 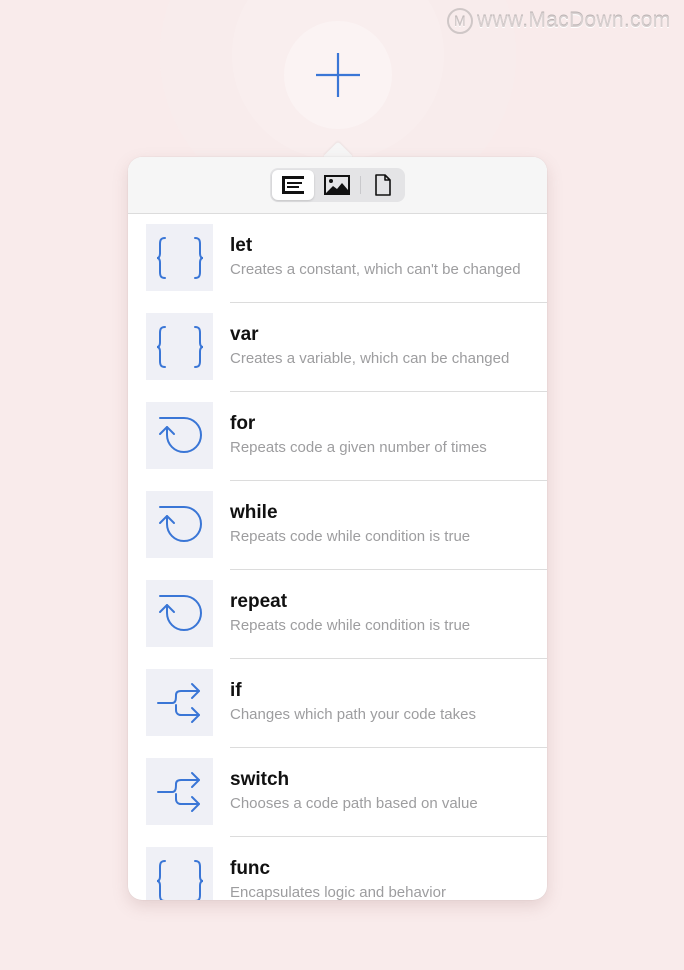 What do you see at coordinates (337, 792) in the screenshot?
I see `snippet-item-switch: switch Chooses a code path based on value` at bounding box center [337, 792].